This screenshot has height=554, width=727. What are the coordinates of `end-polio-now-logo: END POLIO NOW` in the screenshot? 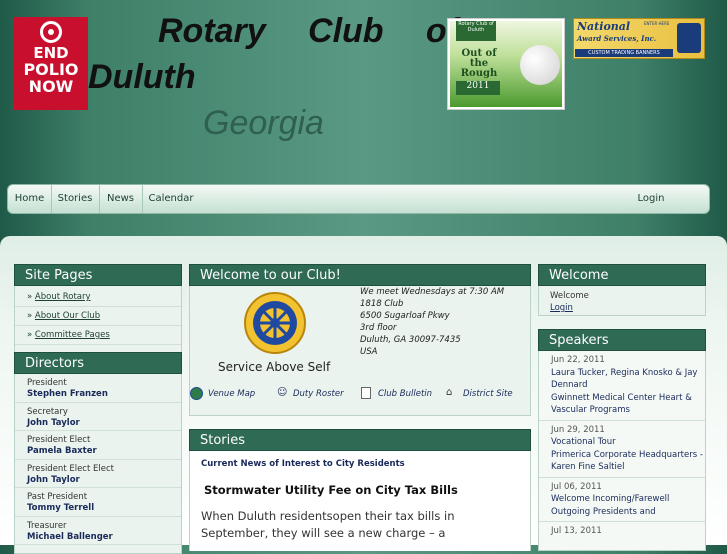 It's located at (51, 63).